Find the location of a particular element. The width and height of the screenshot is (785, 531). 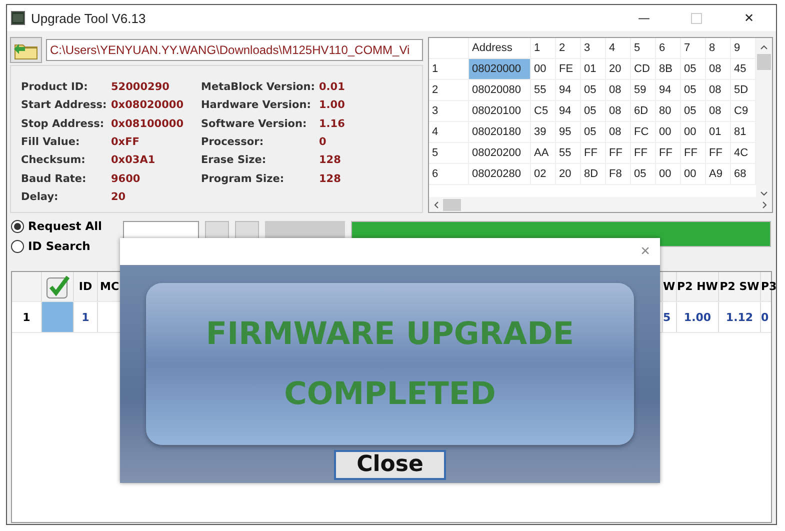

table-cell: 08020100 is located at coordinates (500, 111).